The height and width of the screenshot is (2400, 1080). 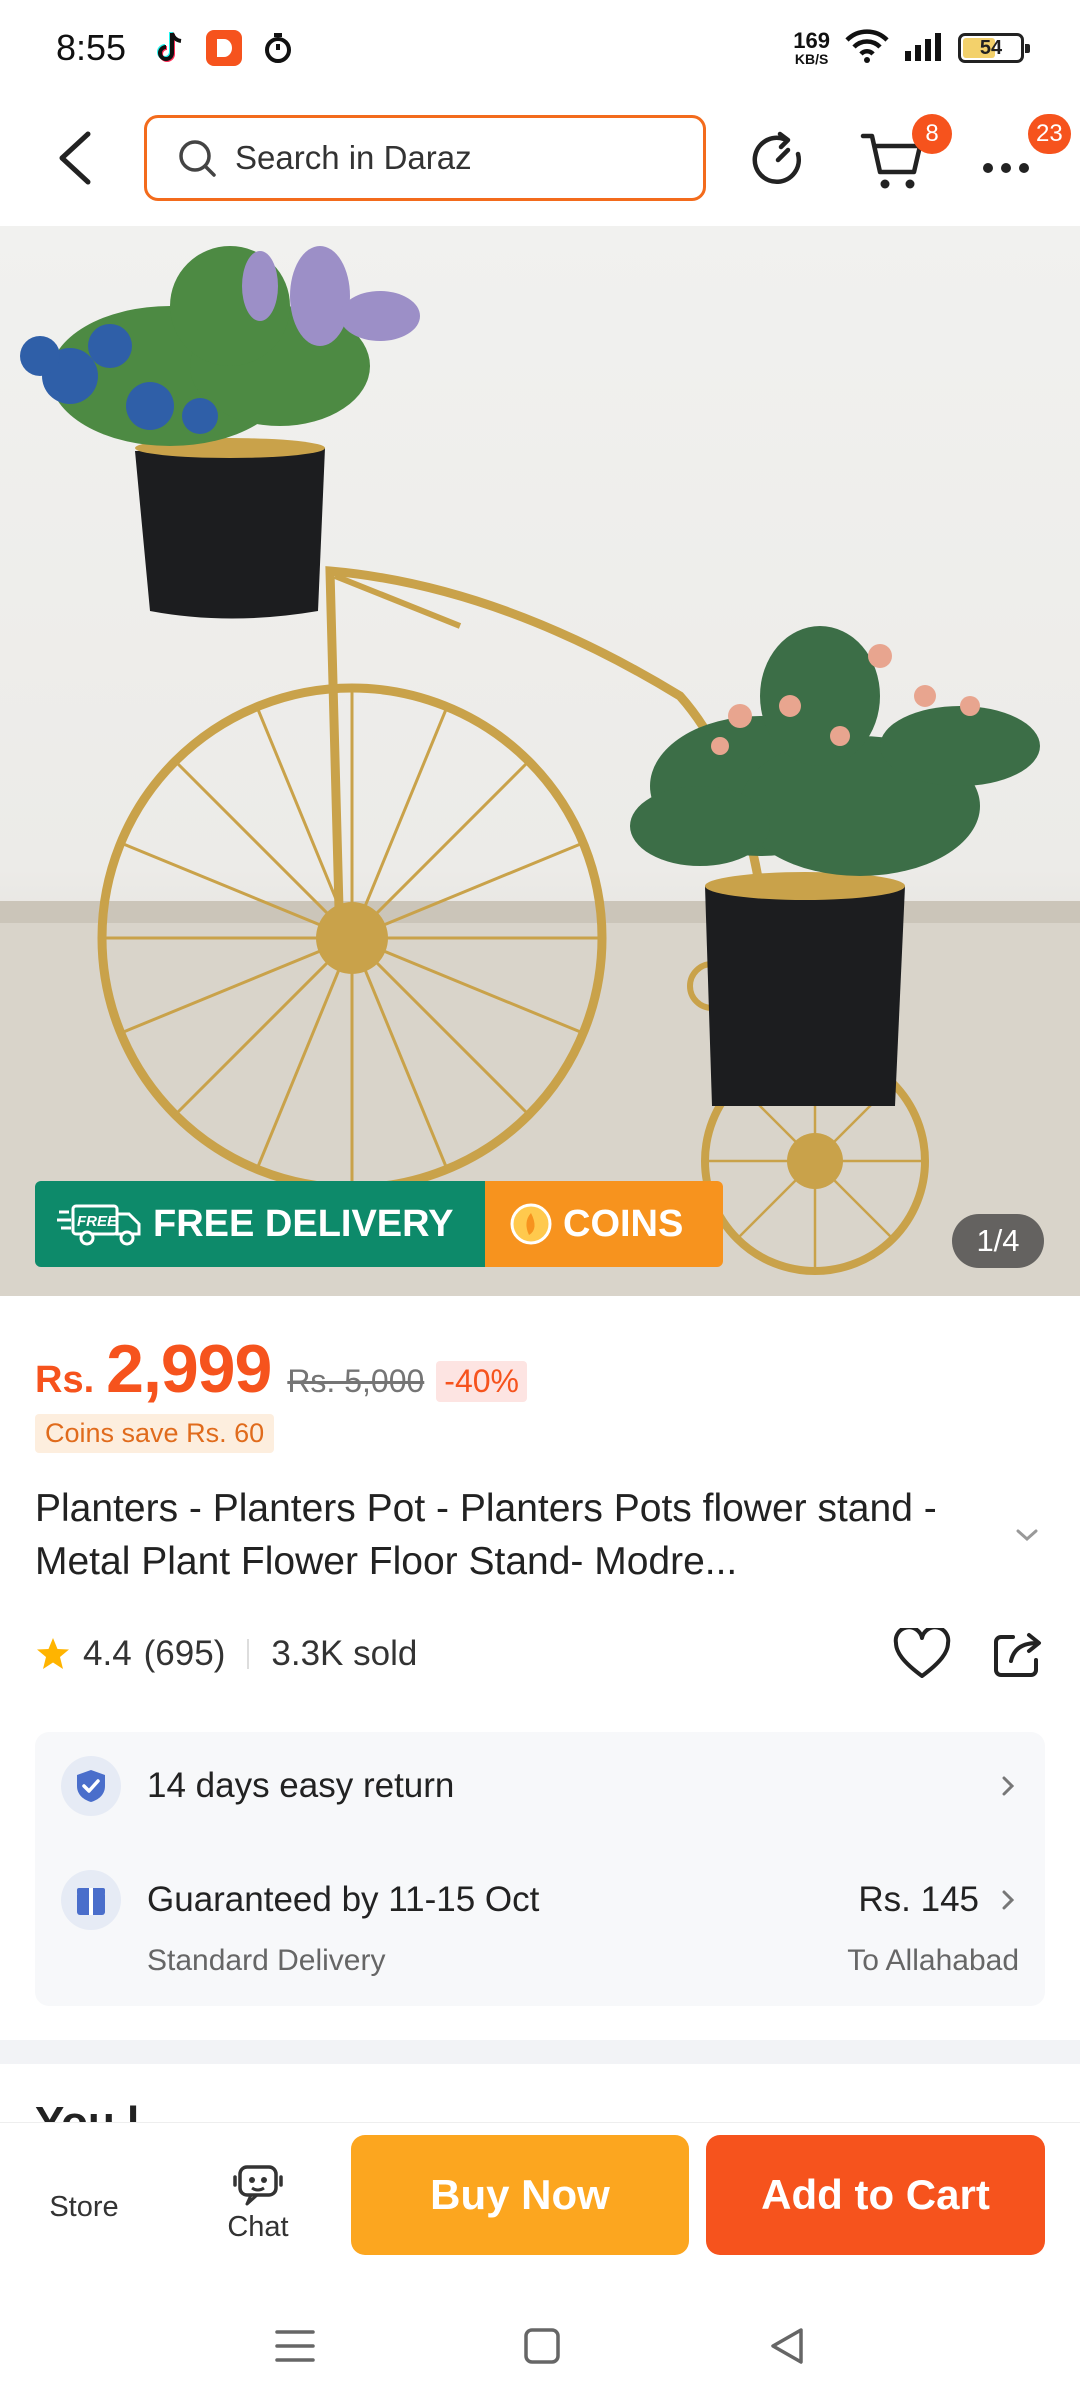 I want to click on store-button: Store, so click(x=84, y=2207).